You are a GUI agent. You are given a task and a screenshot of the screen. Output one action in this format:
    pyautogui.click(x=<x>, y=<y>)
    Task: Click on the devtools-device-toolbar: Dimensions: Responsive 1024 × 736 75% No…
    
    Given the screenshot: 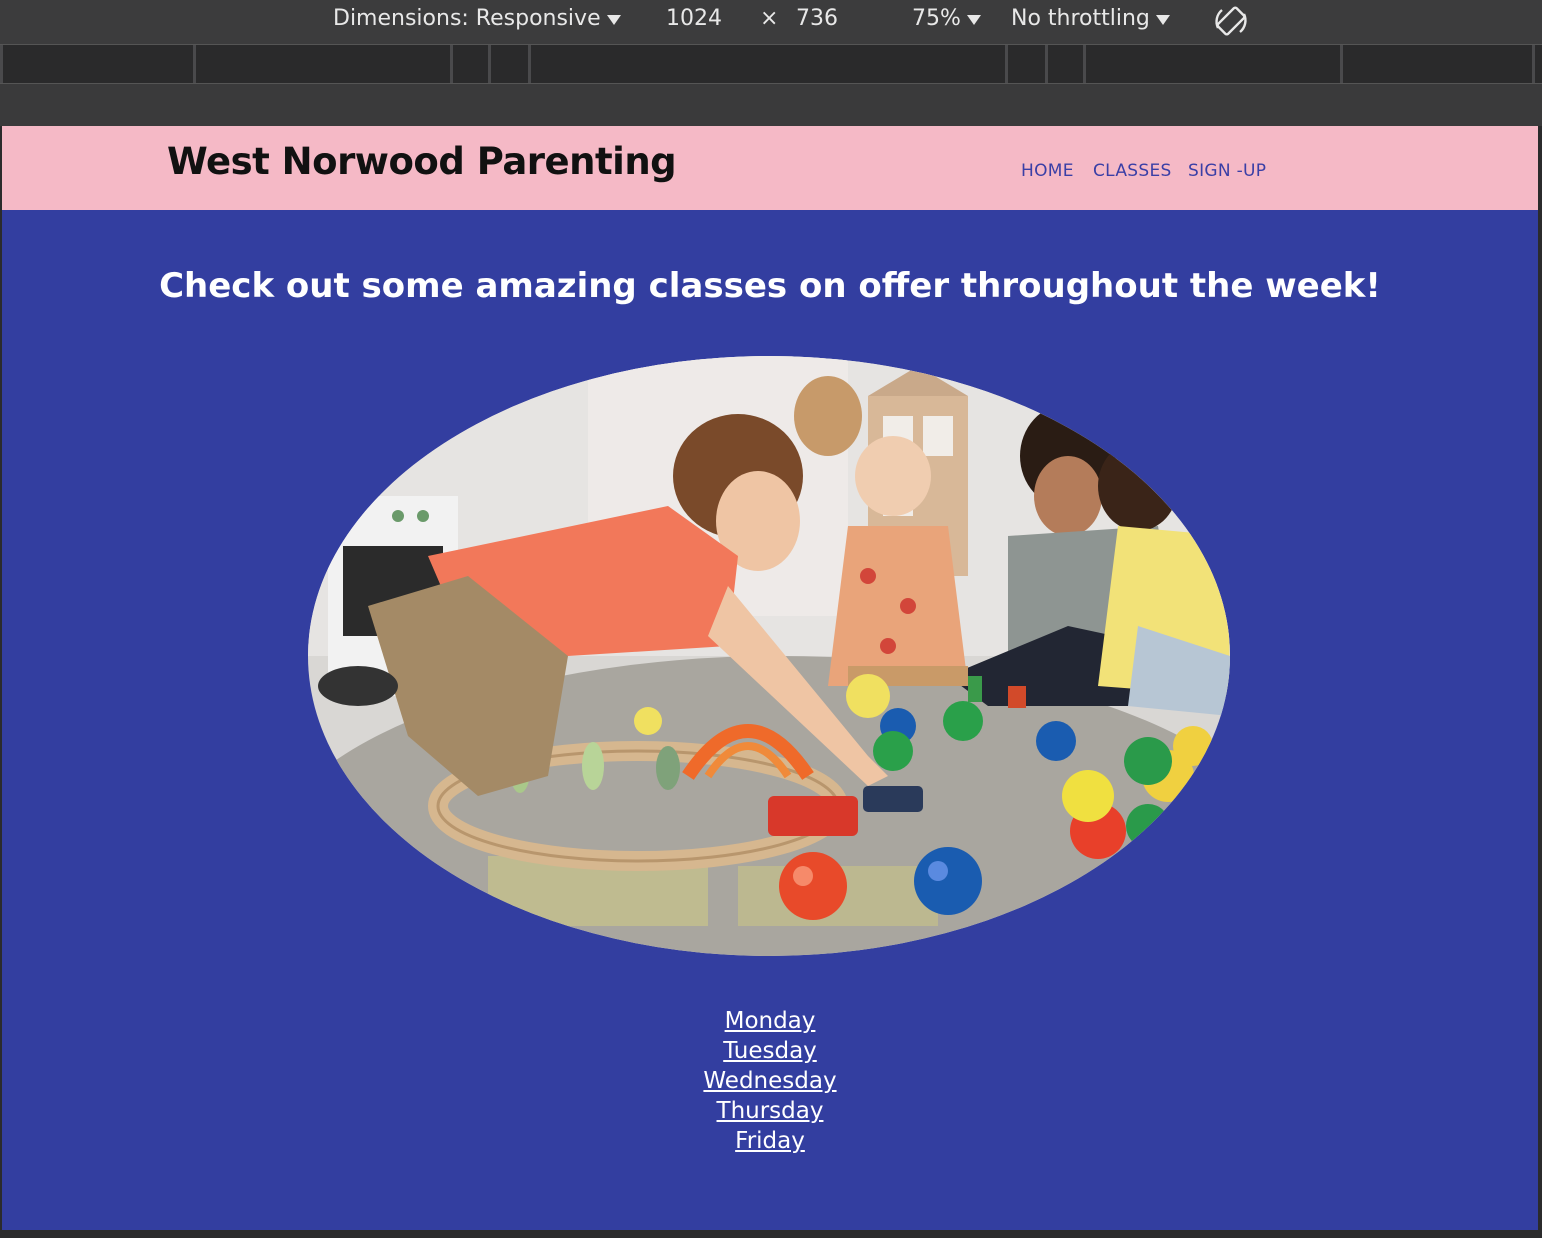 What is the action you would take?
    pyautogui.click(x=771, y=22)
    